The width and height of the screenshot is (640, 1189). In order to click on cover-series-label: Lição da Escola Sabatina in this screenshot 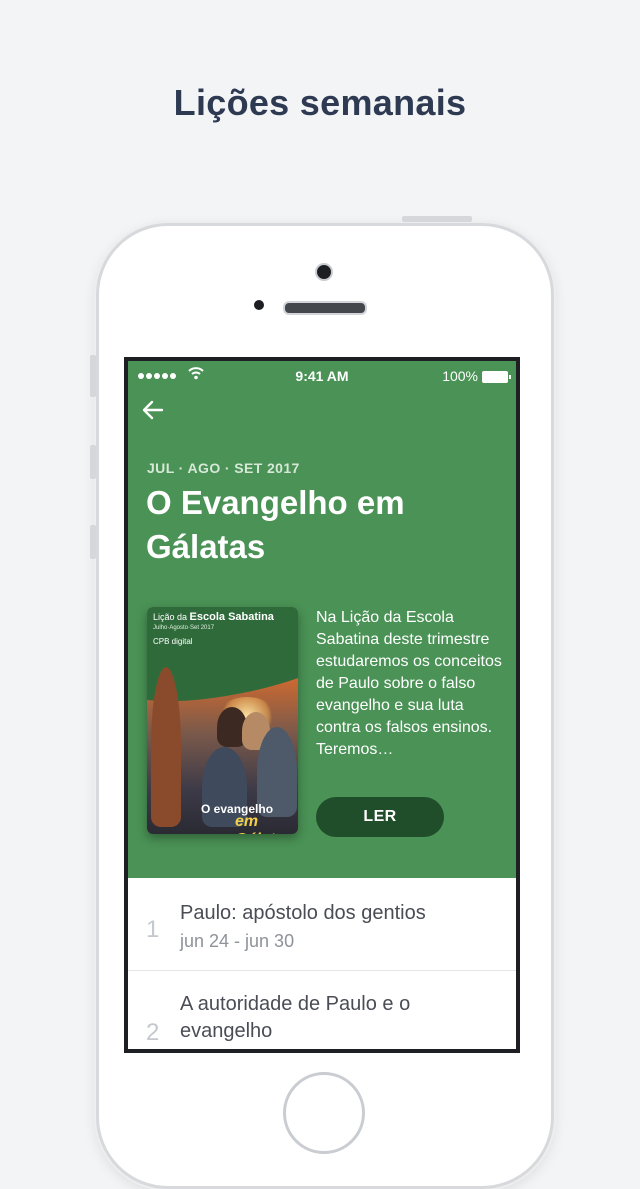, I will do `click(213, 617)`.